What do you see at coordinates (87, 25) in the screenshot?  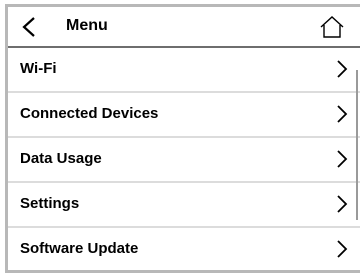 I see `page-title: Menu` at bounding box center [87, 25].